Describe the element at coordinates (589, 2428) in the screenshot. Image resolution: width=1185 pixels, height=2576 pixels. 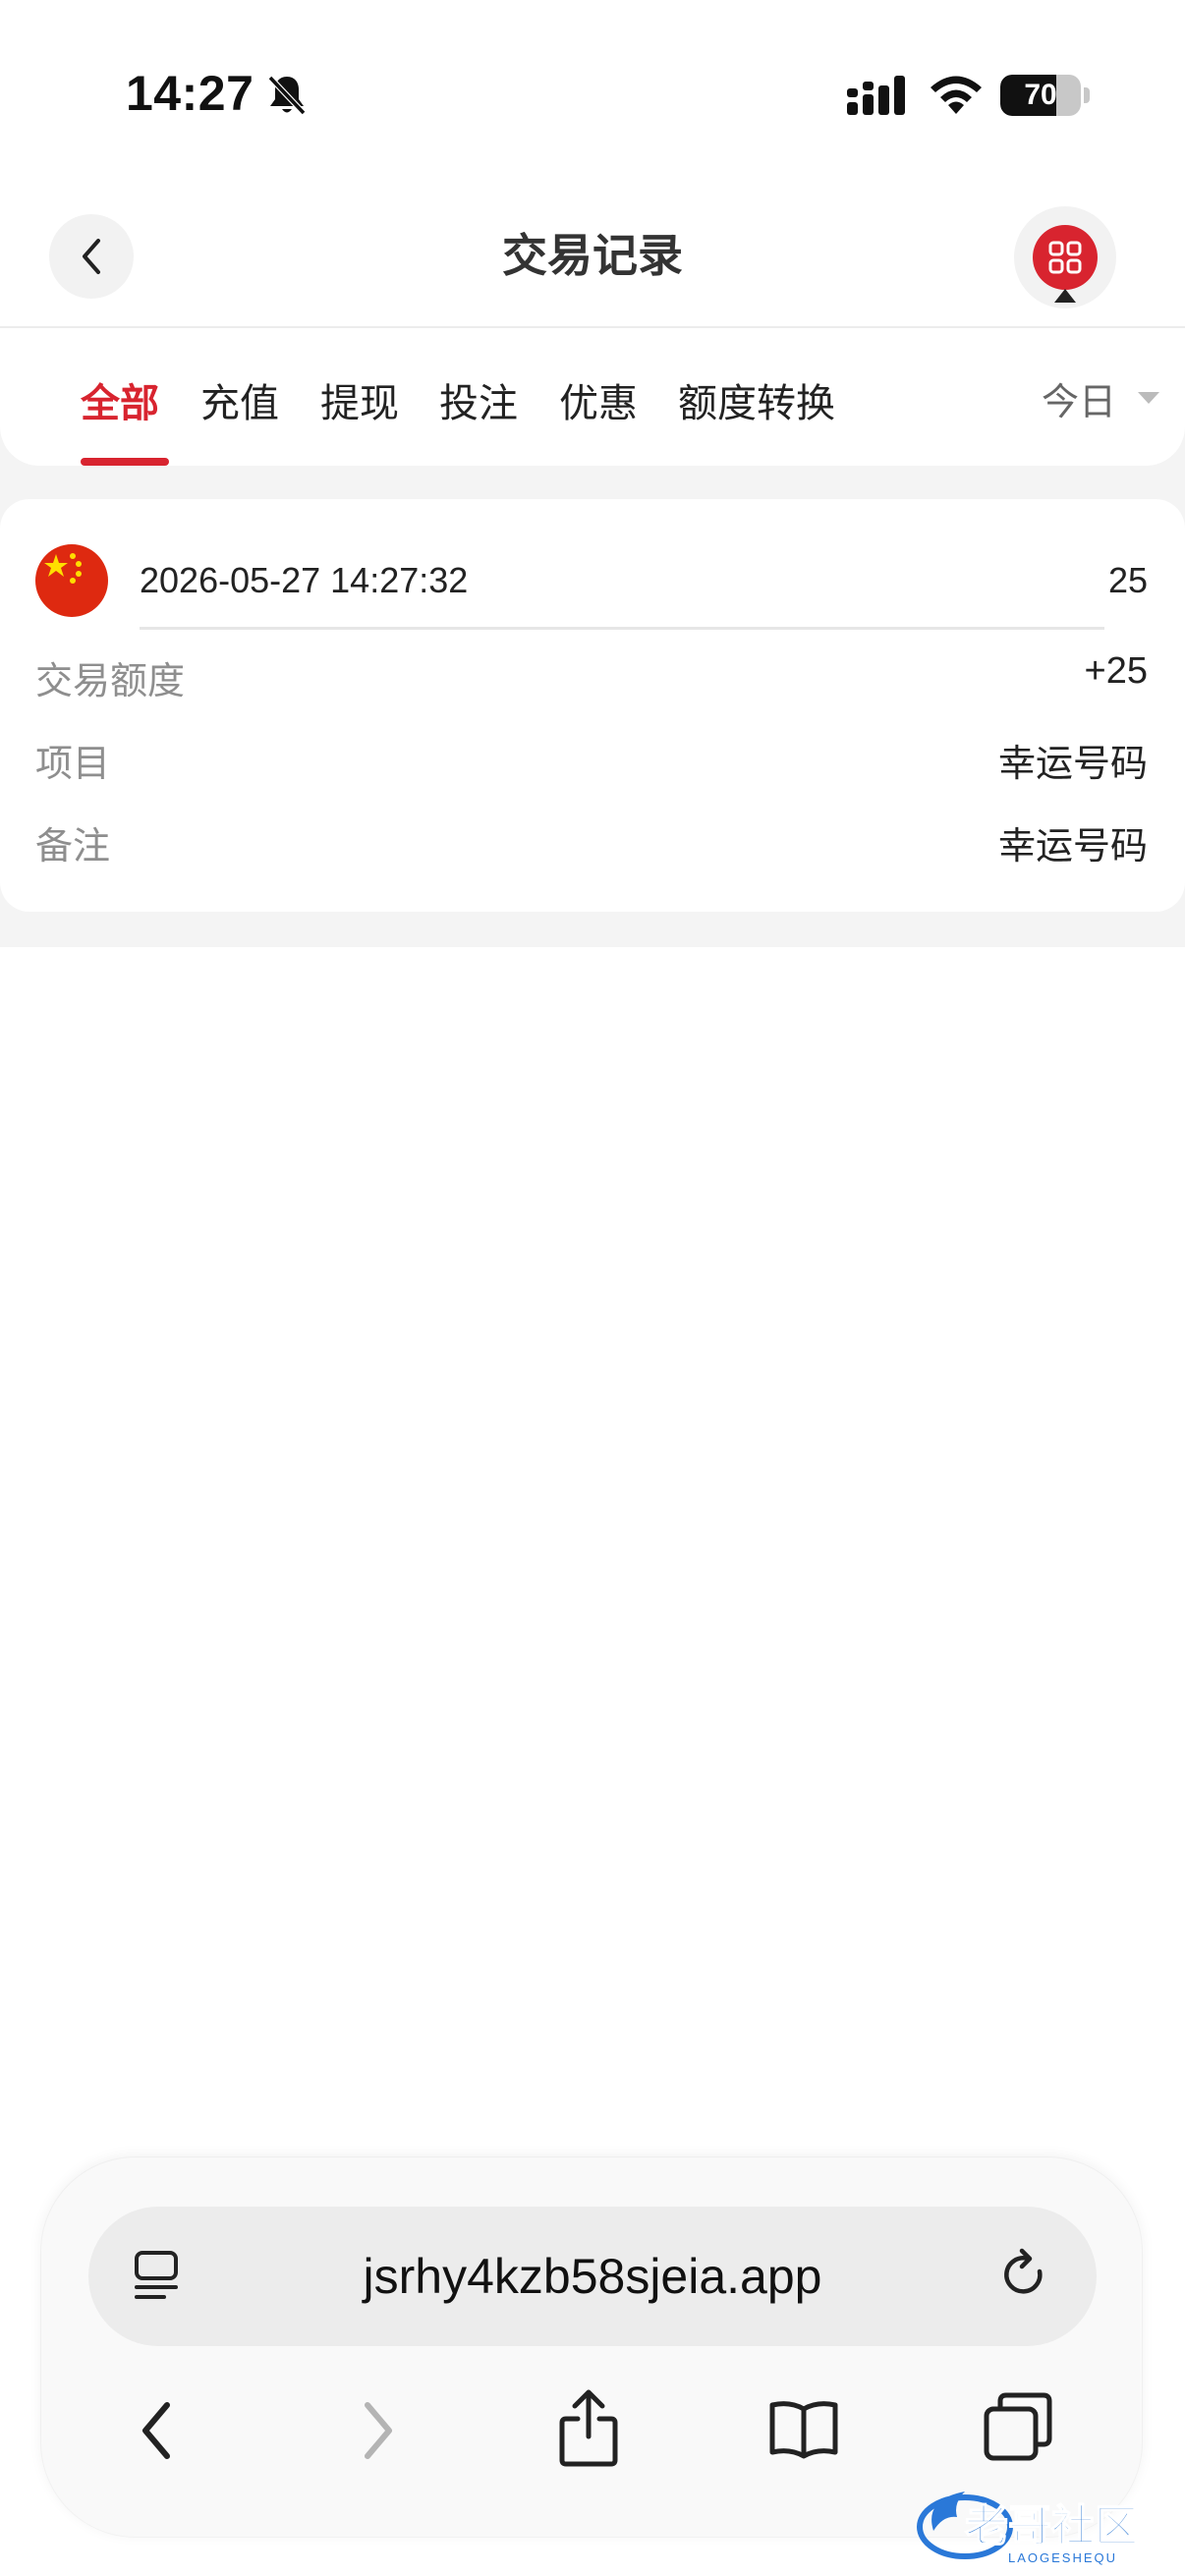
I see `share-icon` at that location.